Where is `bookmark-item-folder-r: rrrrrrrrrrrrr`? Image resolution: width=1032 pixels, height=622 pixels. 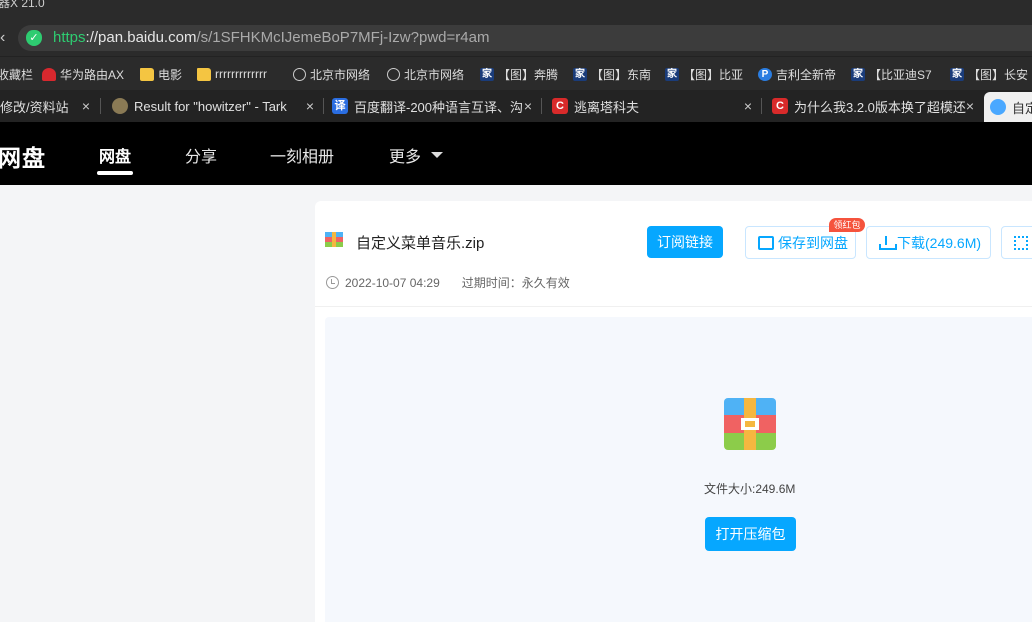
bookmark-item-folder-r: rrrrrrrrrrrrr is located at coordinates (241, 74).